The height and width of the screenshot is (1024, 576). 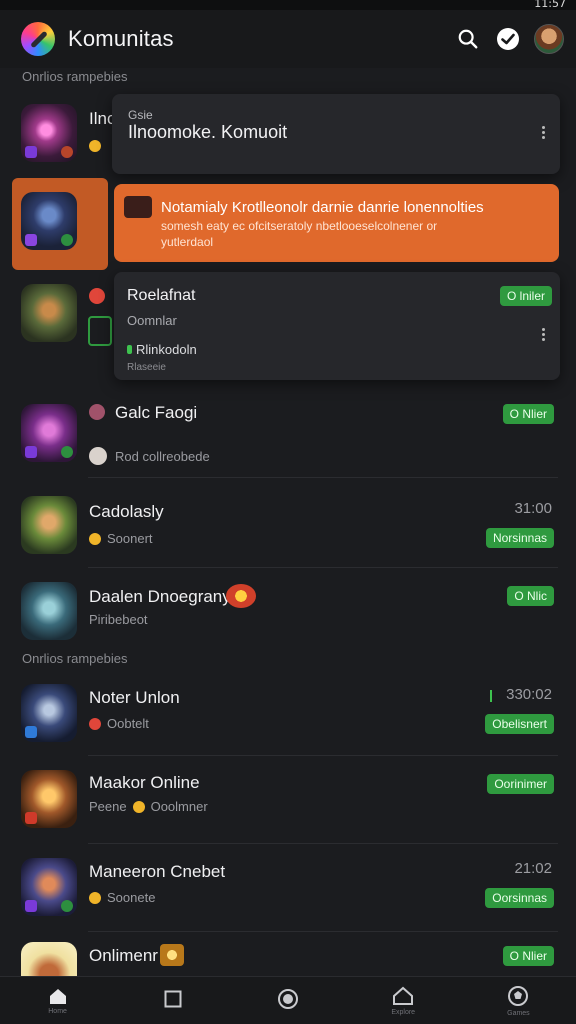 What do you see at coordinates (518, 995) in the screenshot?
I see `soccer-ball-icon` at bounding box center [518, 995].